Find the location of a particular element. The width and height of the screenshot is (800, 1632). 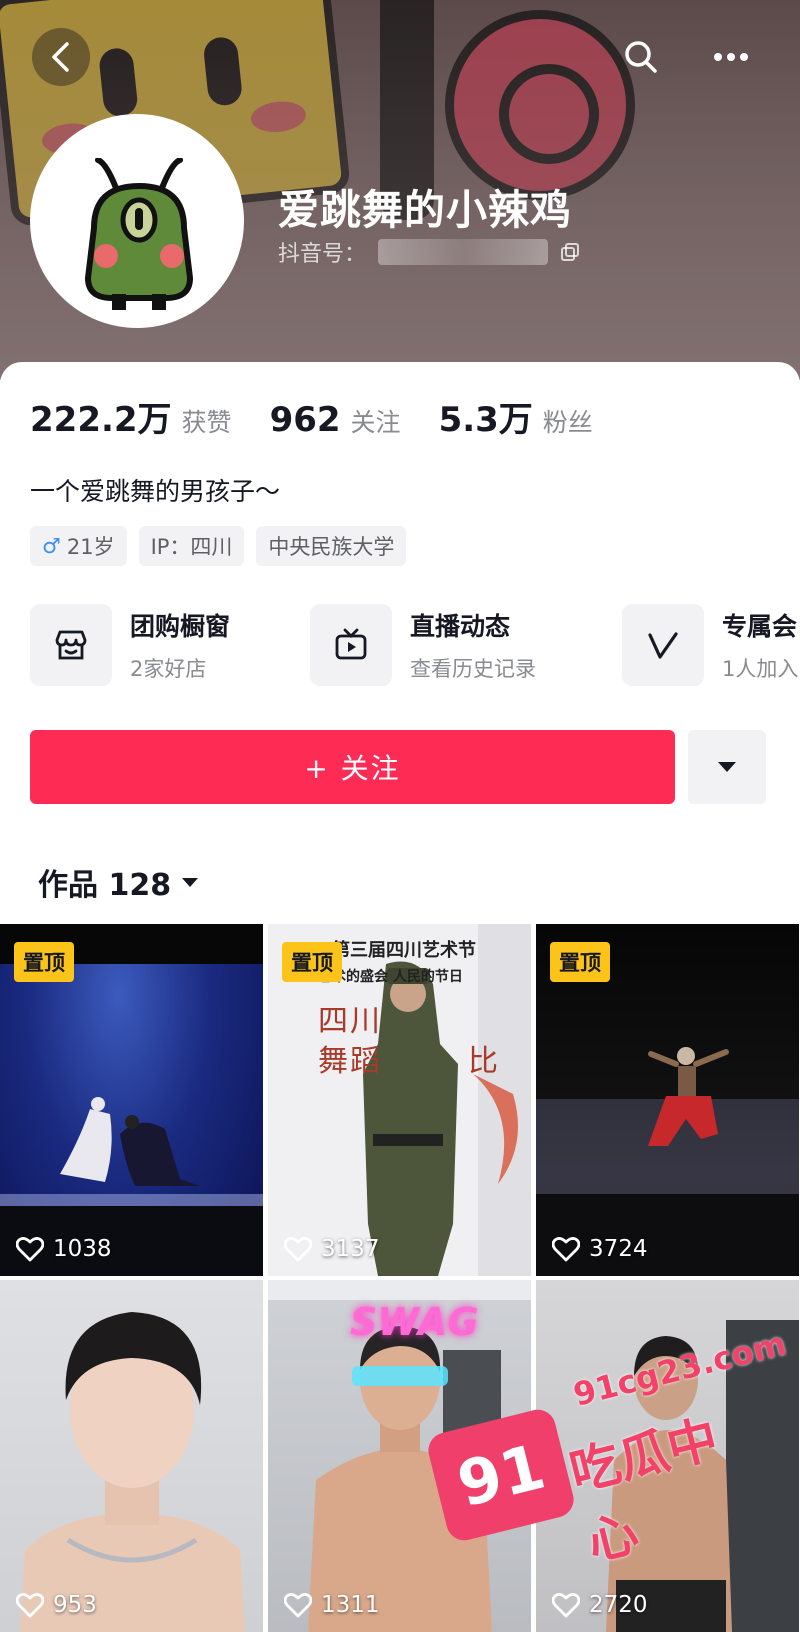

avatar is located at coordinates (137, 221).